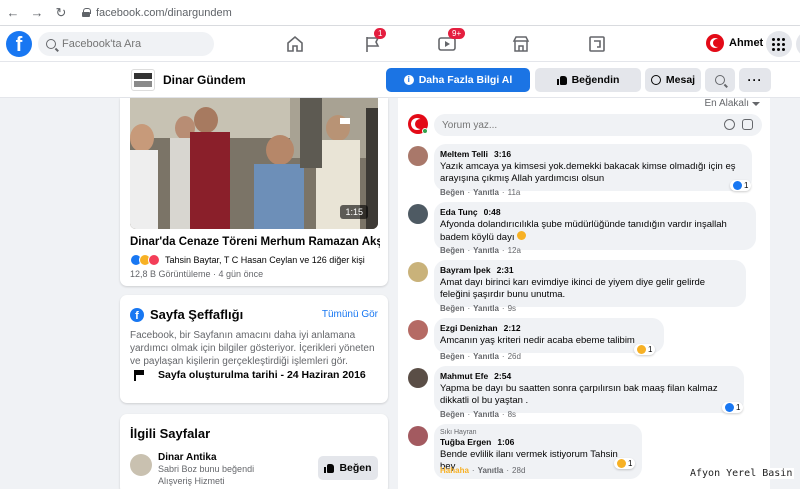  I want to click on like-page-button: Beğen, so click(348, 468).